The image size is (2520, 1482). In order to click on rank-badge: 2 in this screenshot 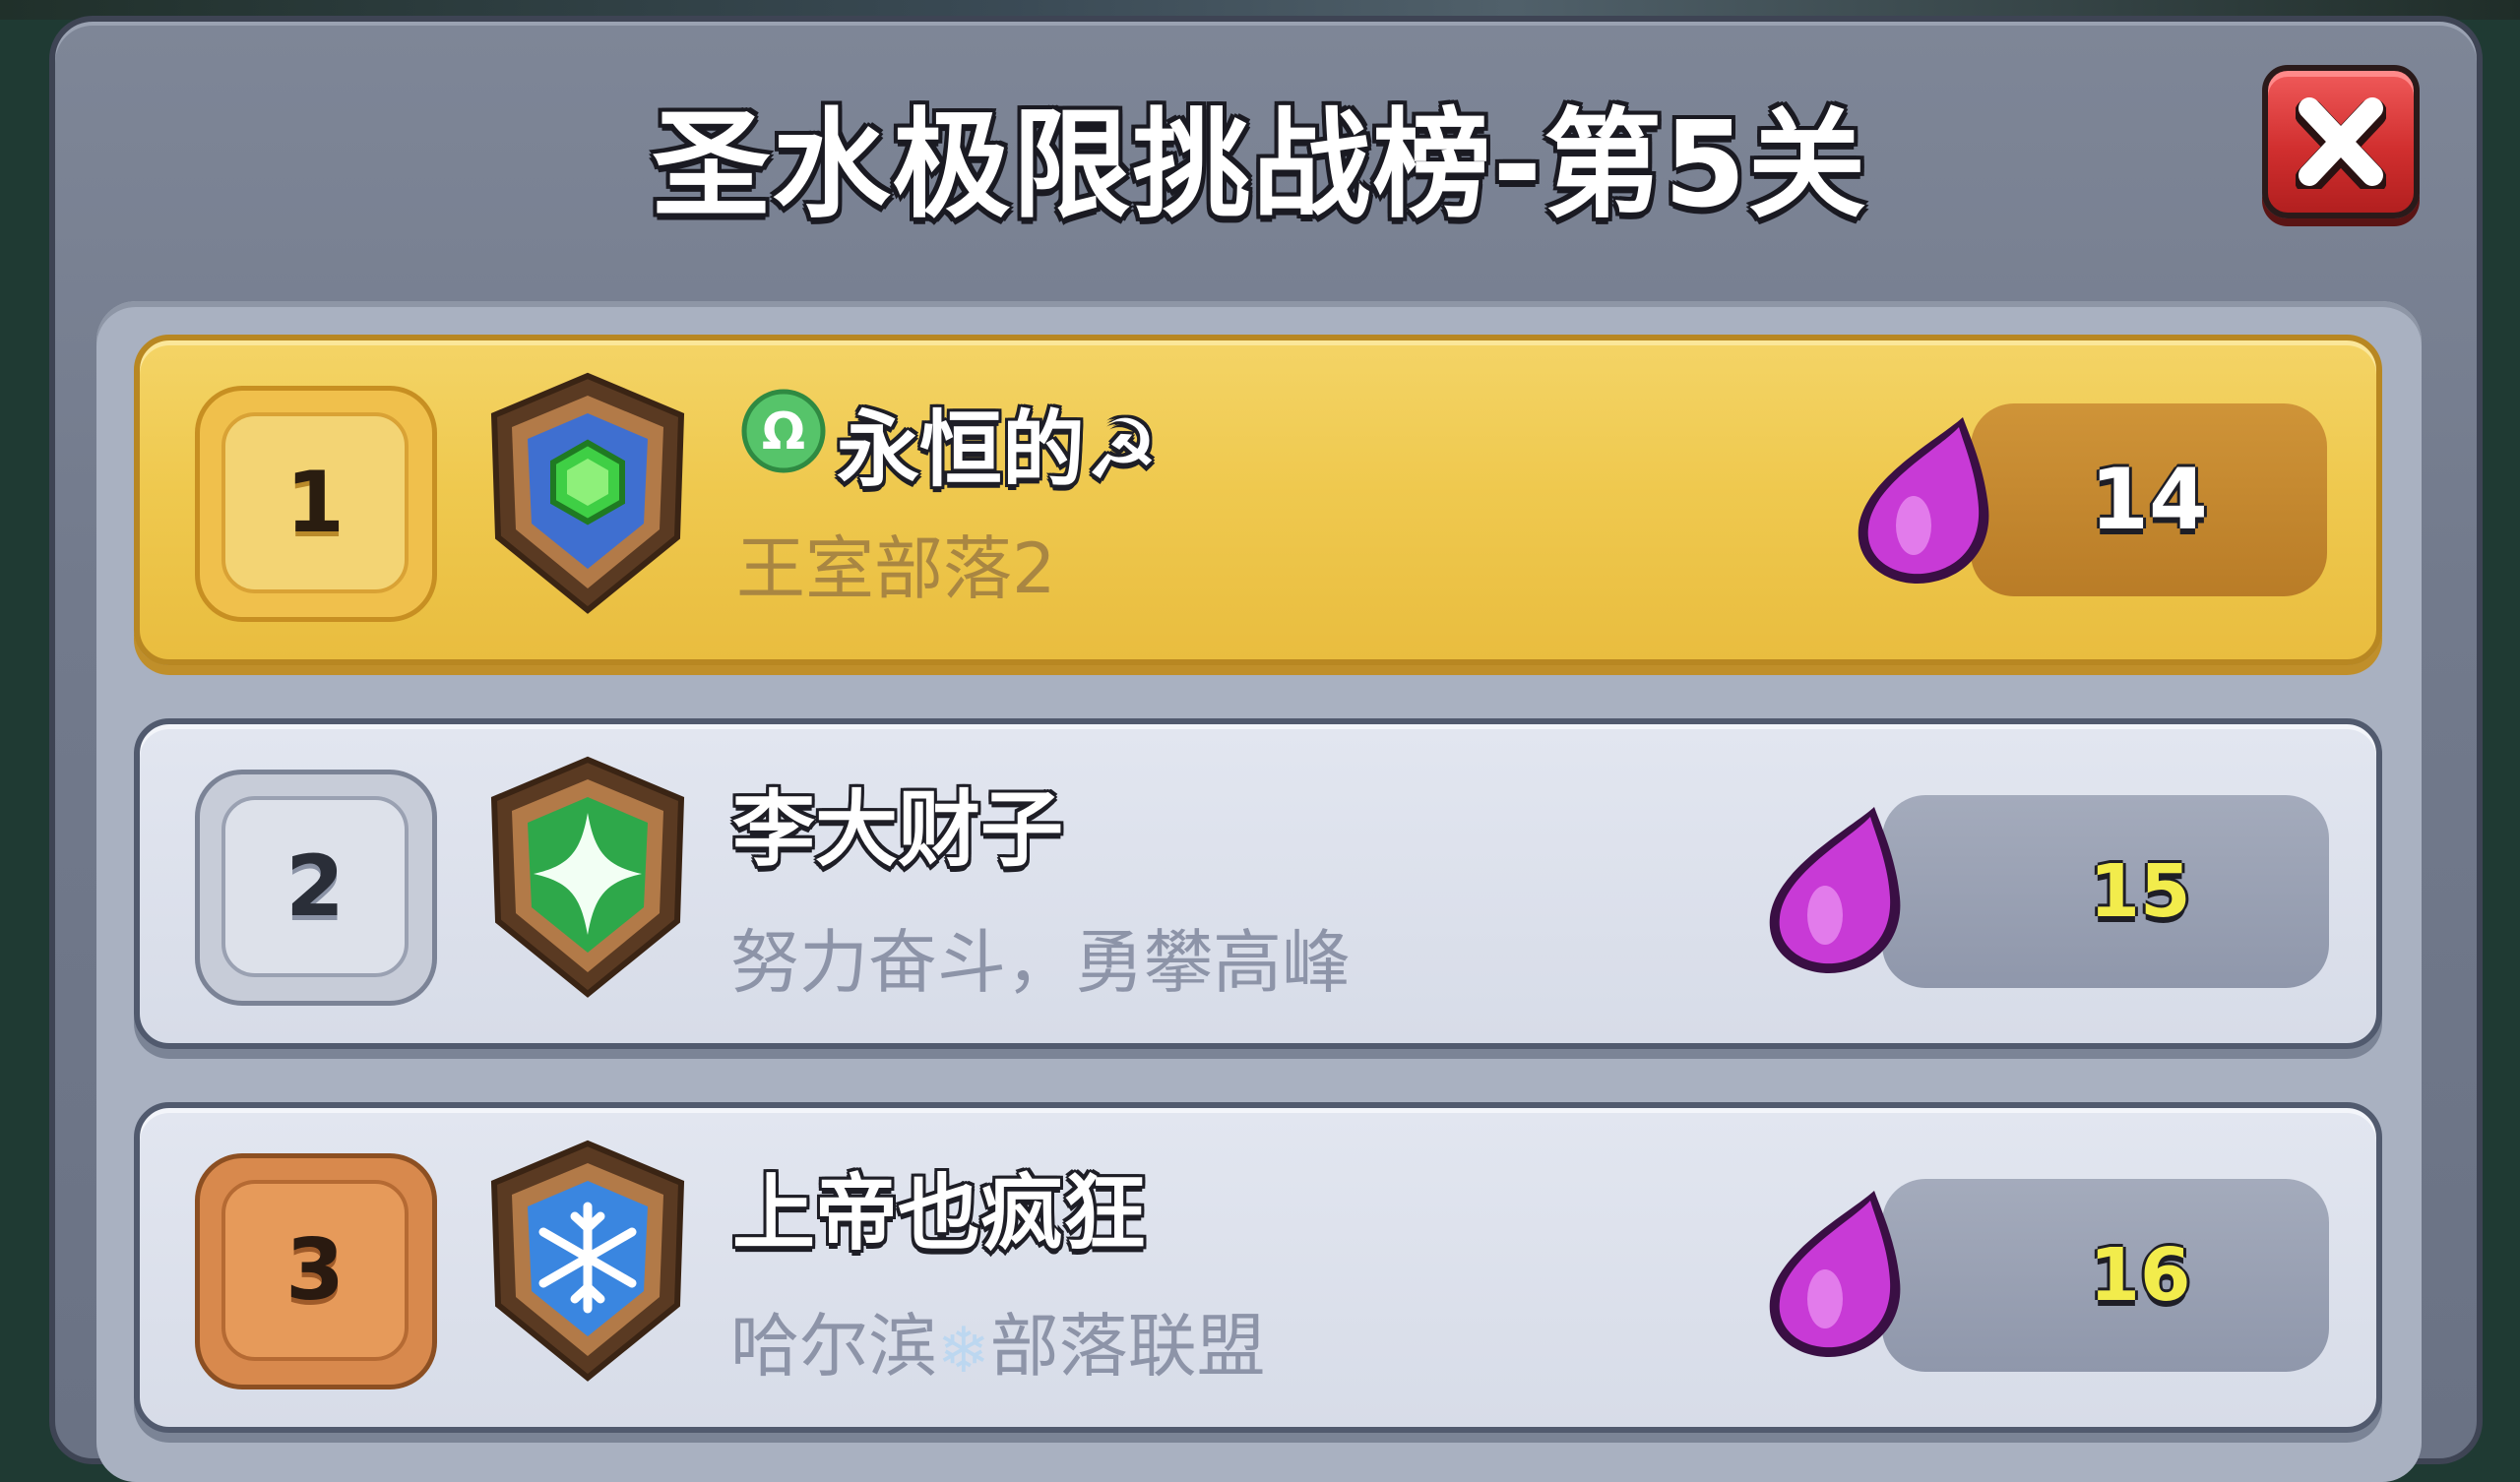, I will do `click(316, 888)`.